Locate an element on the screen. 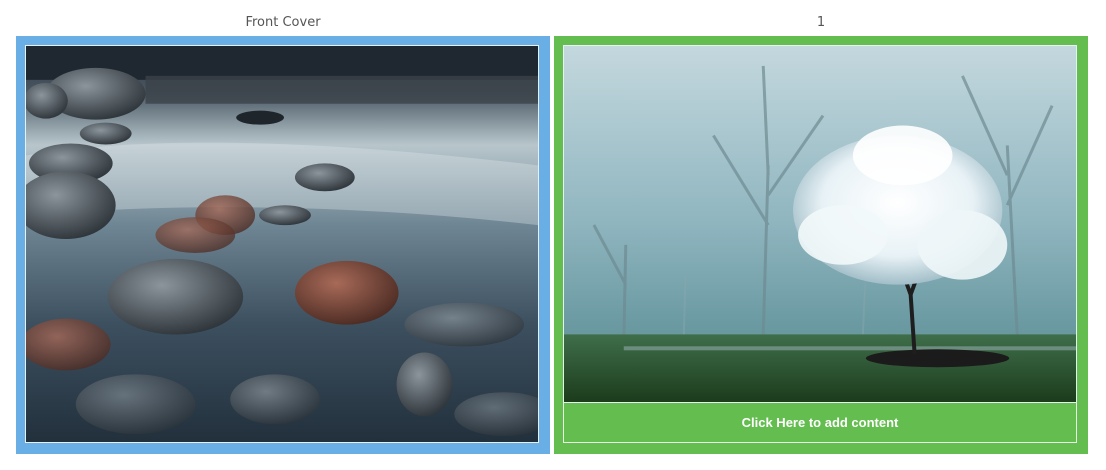 This screenshot has height=470, width=1106. page-1-label: 1 is located at coordinates (821, 22).